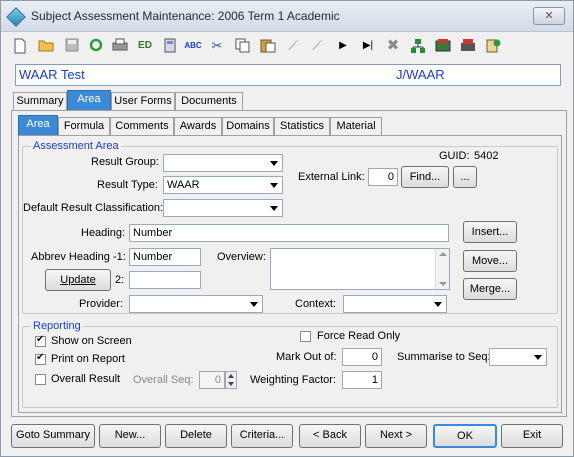  I want to click on save-icon, so click(72, 46).